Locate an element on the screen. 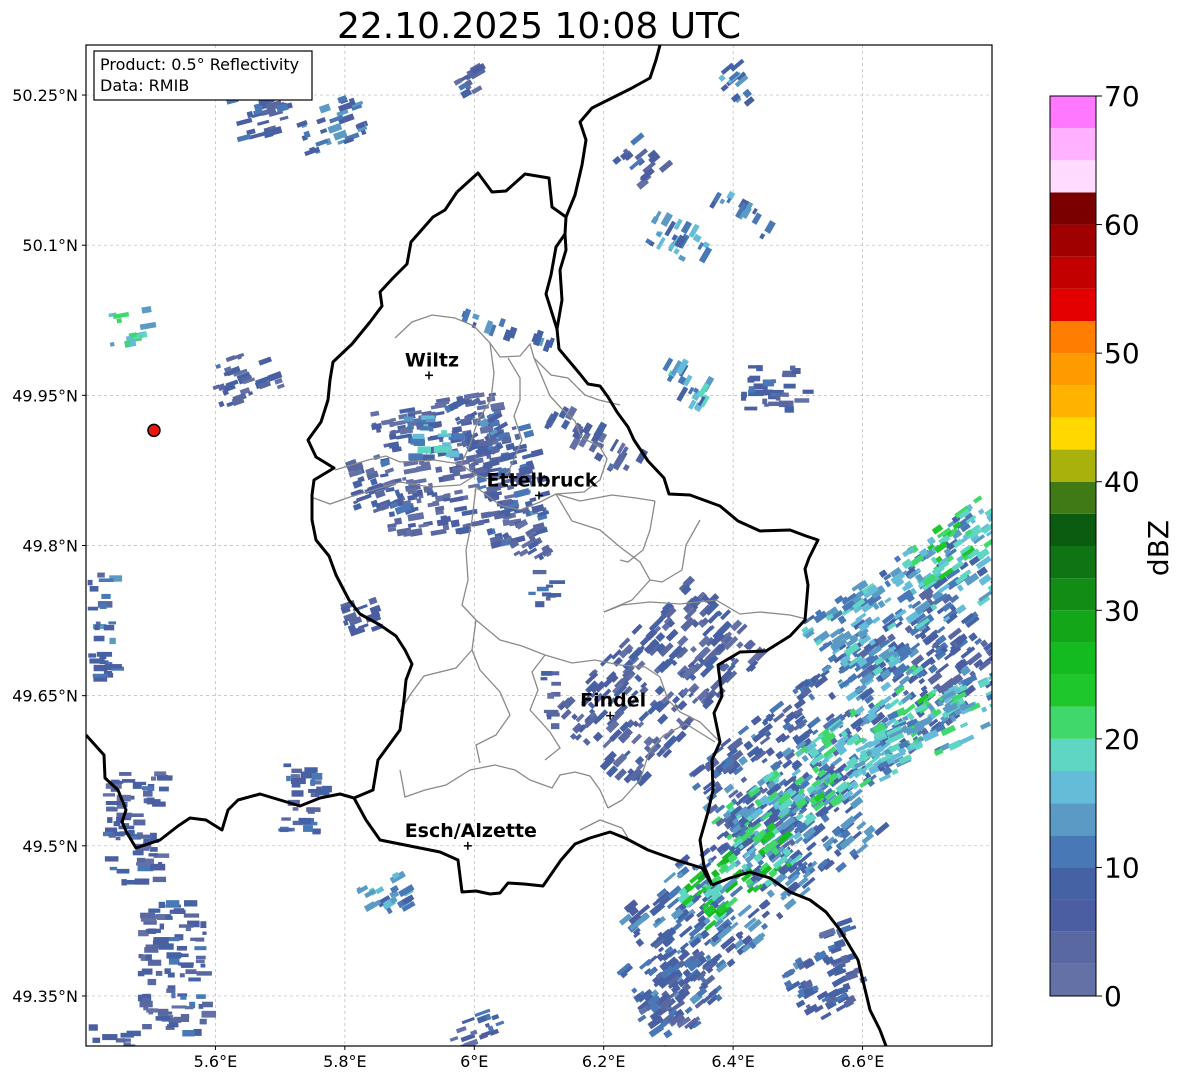 This screenshot has width=1184, height=1081. lat-tick-label: 50.25°N is located at coordinates (45, 95).